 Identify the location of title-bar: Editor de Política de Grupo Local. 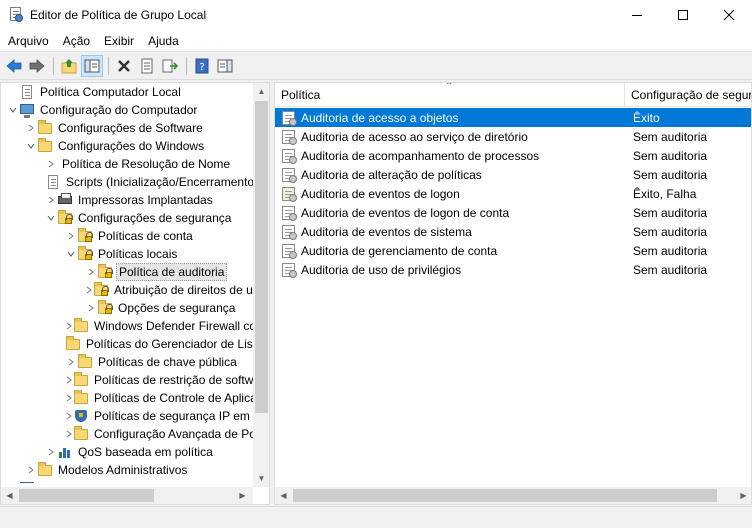
(376, 15).